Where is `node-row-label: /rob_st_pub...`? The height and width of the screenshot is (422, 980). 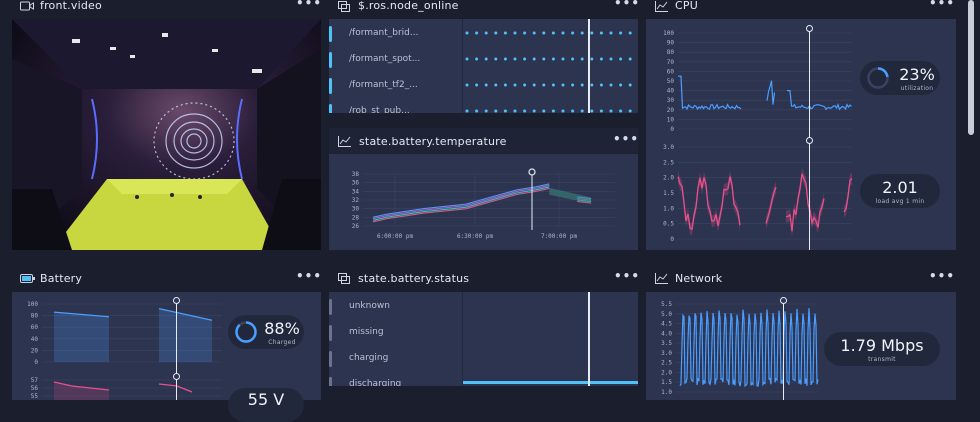 node-row-label: /rob_st_pub... is located at coordinates (379, 109).